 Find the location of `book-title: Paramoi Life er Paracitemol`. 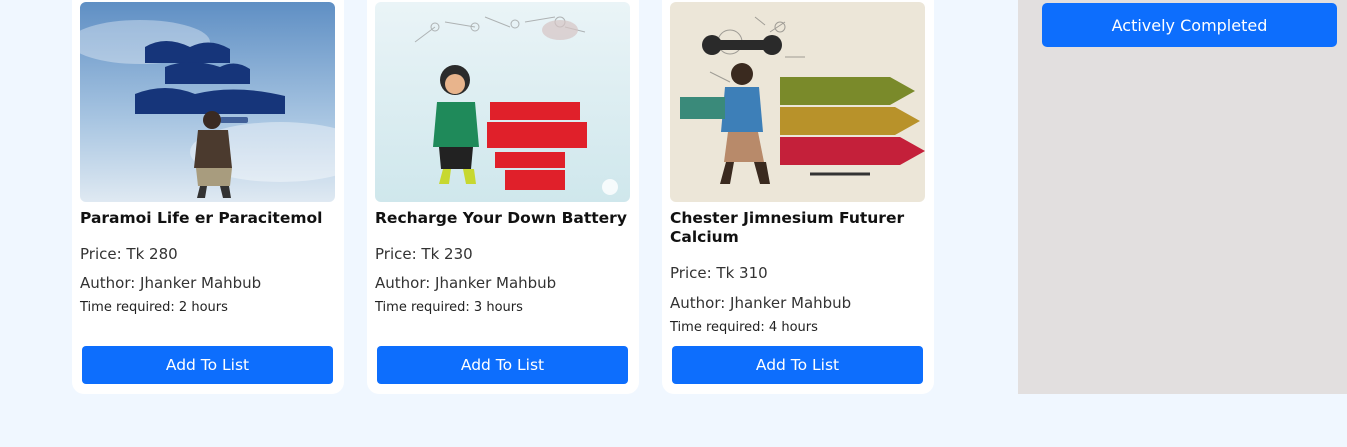

book-title: Paramoi Life er Paracitemol is located at coordinates (201, 218).